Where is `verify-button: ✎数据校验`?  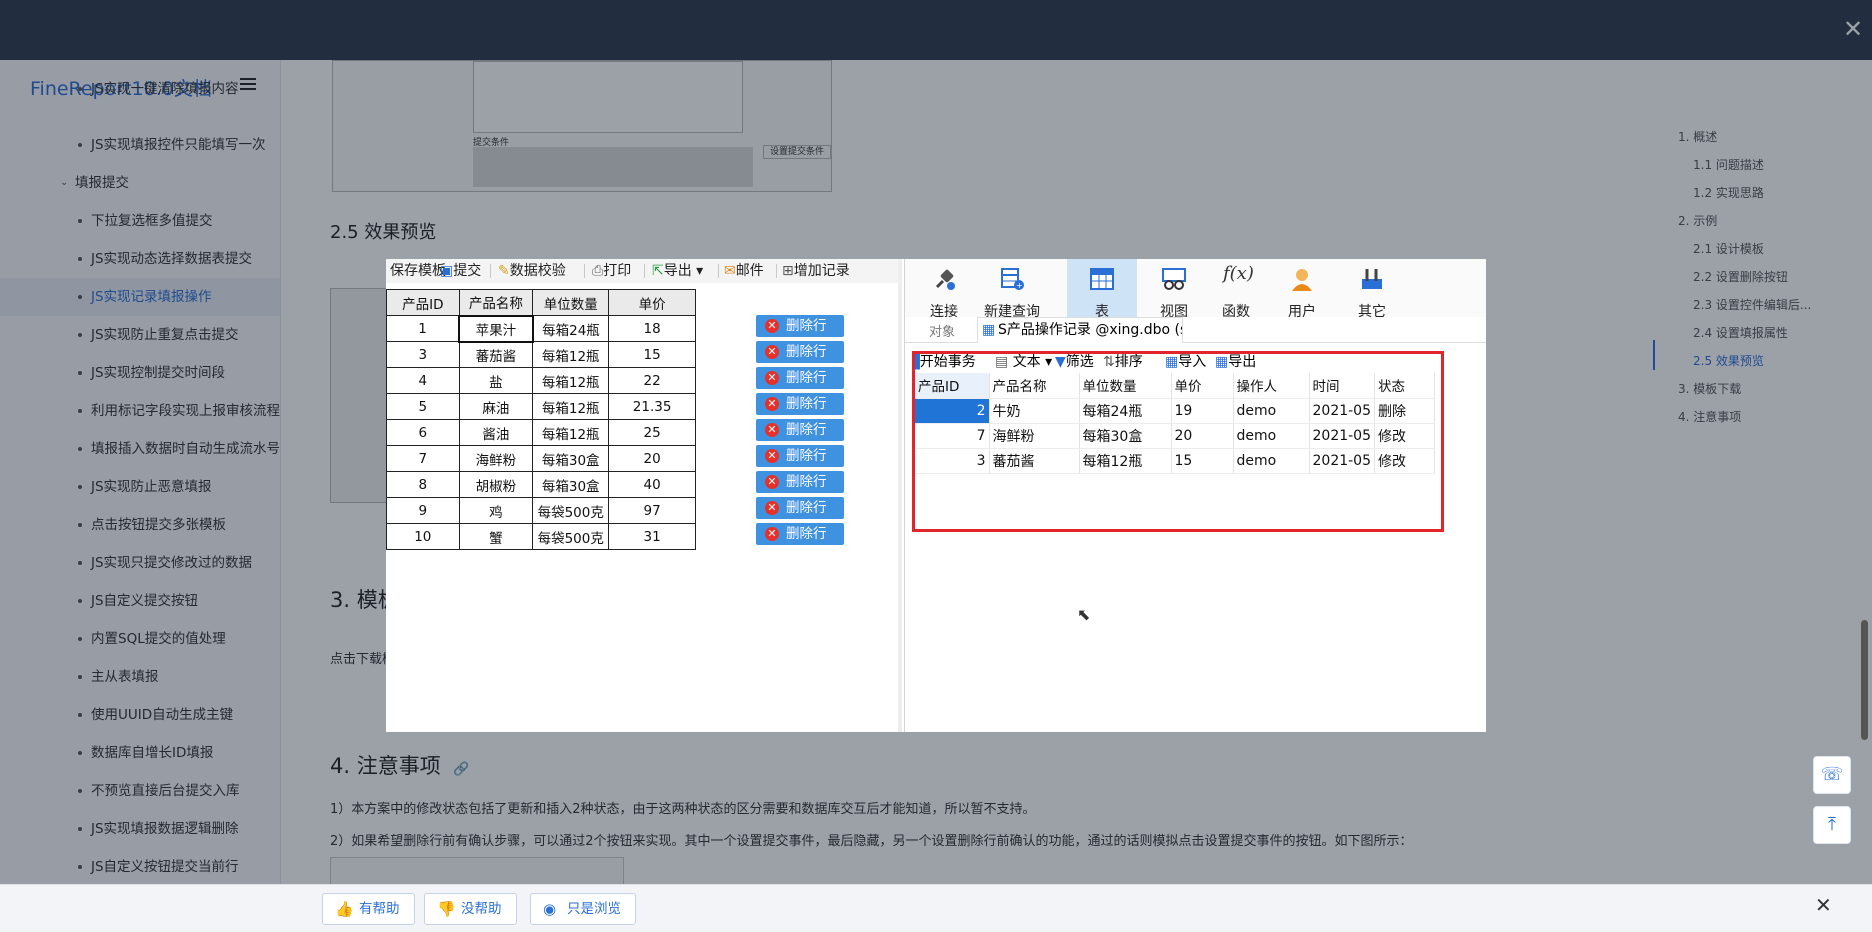 verify-button: ✎数据校验 is located at coordinates (532, 271).